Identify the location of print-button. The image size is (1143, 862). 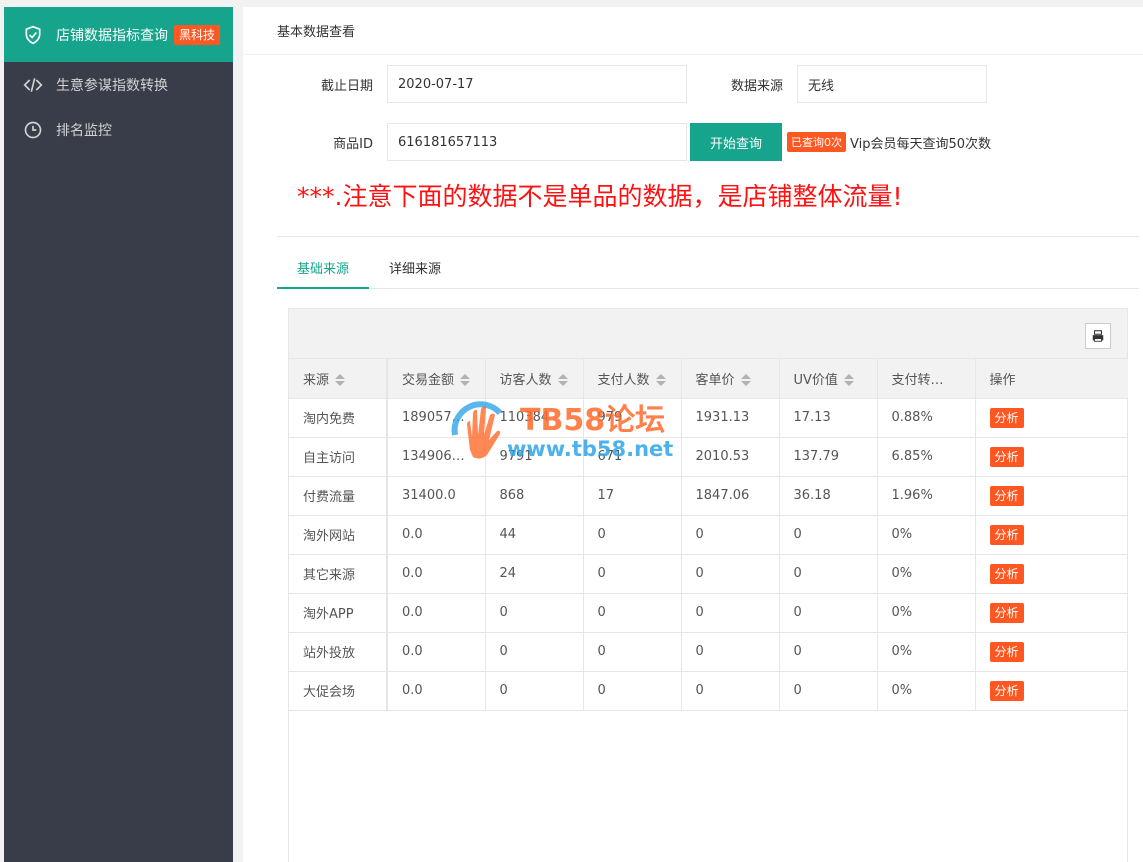
(1098, 336).